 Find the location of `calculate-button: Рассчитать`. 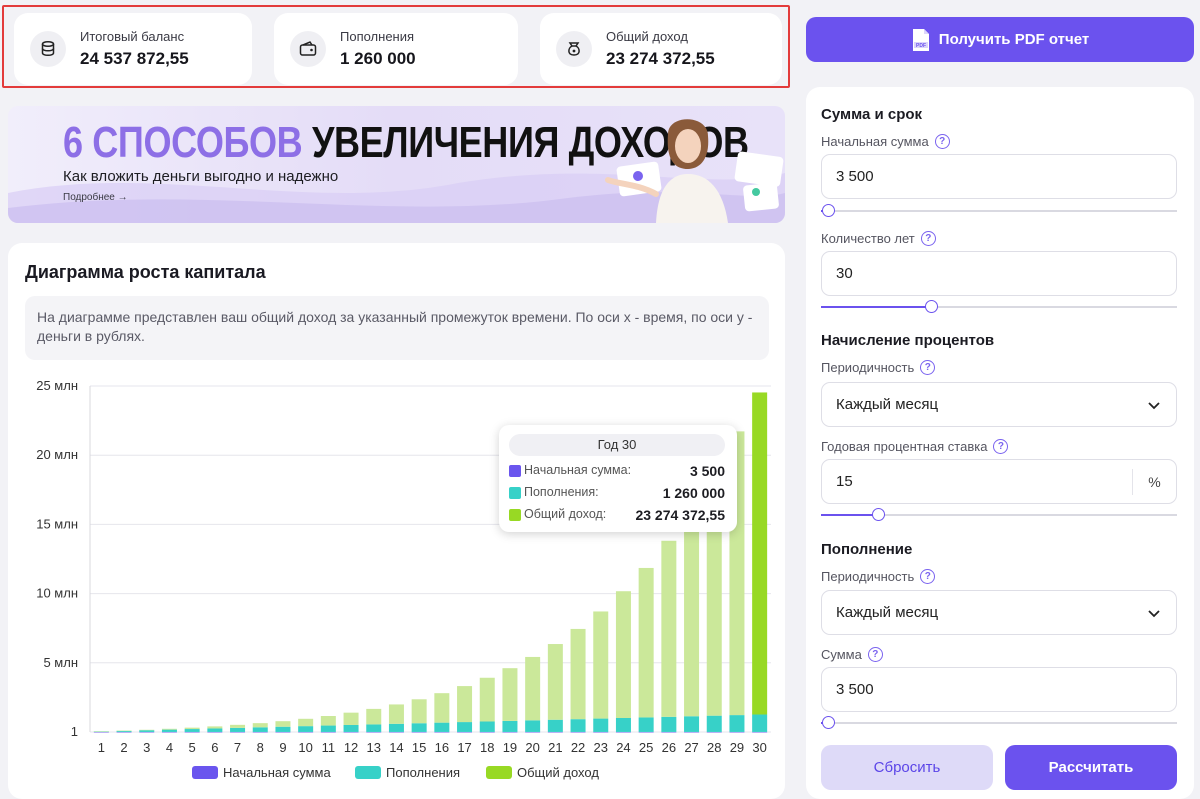

calculate-button: Рассчитать is located at coordinates (1091, 767).